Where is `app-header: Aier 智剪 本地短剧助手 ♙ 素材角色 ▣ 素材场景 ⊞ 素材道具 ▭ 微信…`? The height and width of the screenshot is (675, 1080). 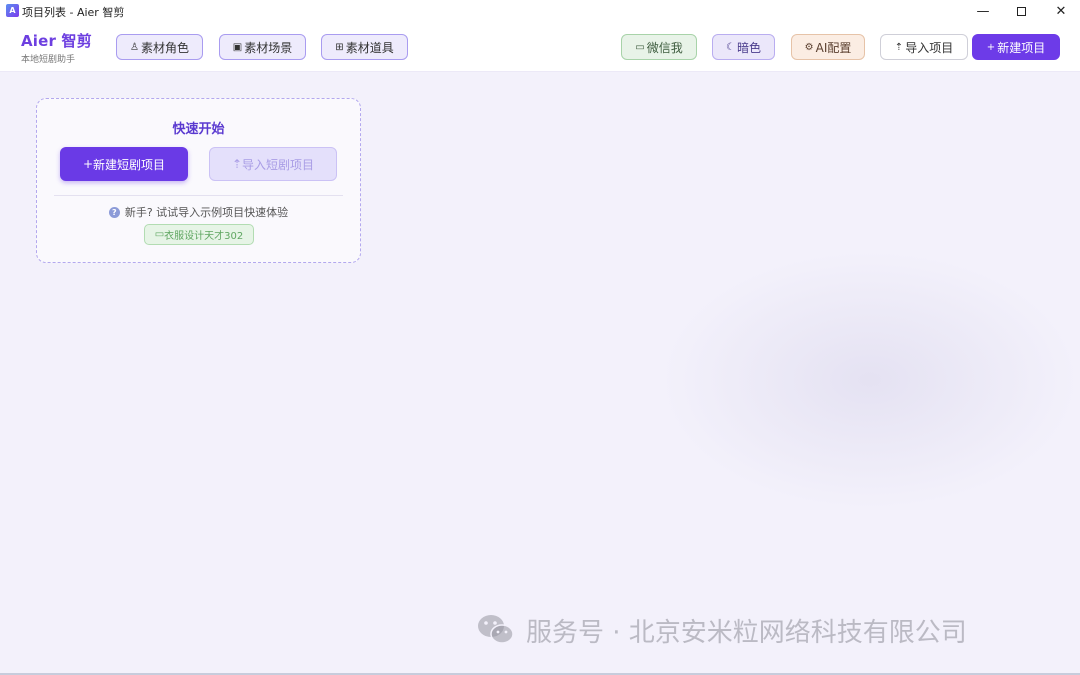 app-header: Aier 智剪 本地短剧助手 ♙ 素材角色 ▣ 素材场景 ⊞ 素材道具 ▭ 微信… is located at coordinates (540, 47).